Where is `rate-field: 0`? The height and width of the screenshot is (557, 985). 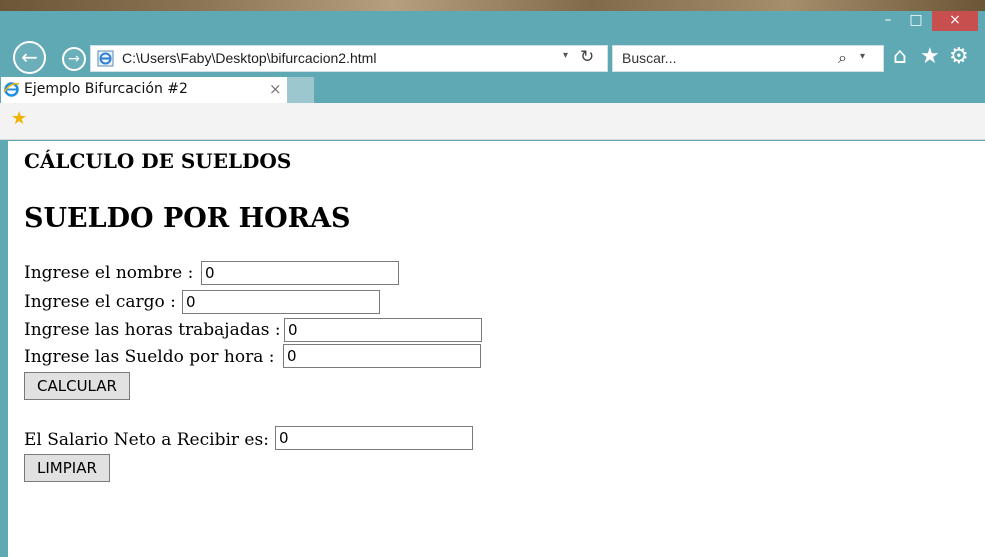 rate-field: 0 is located at coordinates (382, 356).